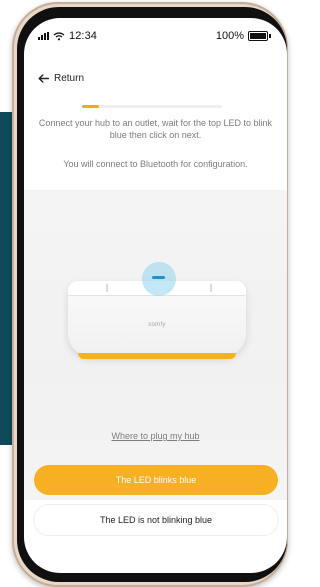 This screenshot has height=587, width=320. Describe the element at coordinates (83, 36) in the screenshot. I see `status-time: 12:34` at that location.